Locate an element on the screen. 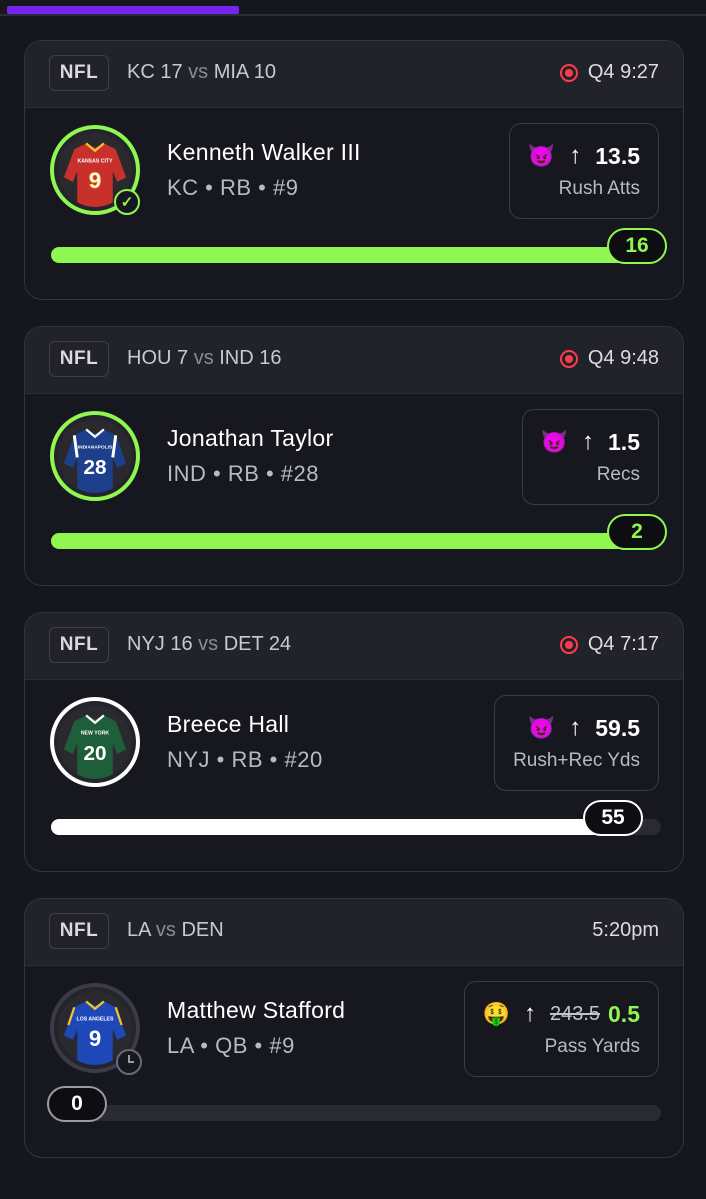  prop-box: 😈 ↑ 13.5 Rush Atts is located at coordinates (583, 171).